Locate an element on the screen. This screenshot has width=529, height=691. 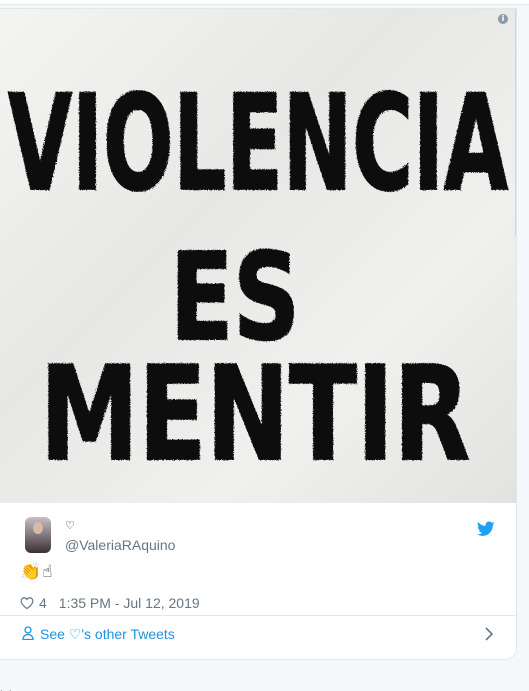
twitter-bird-icon is located at coordinates (486, 529).